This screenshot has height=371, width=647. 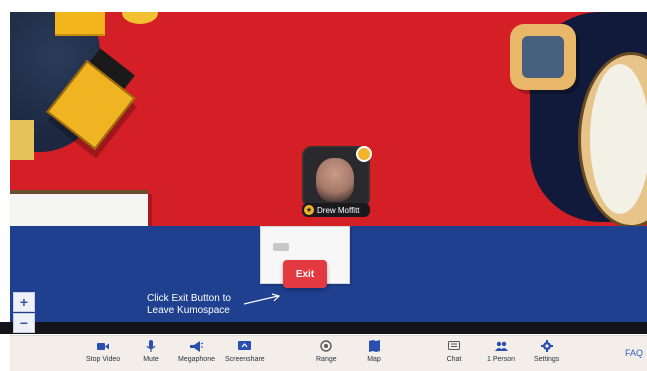 I want to click on people-button: 1 Person, so click(x=501, y=354).